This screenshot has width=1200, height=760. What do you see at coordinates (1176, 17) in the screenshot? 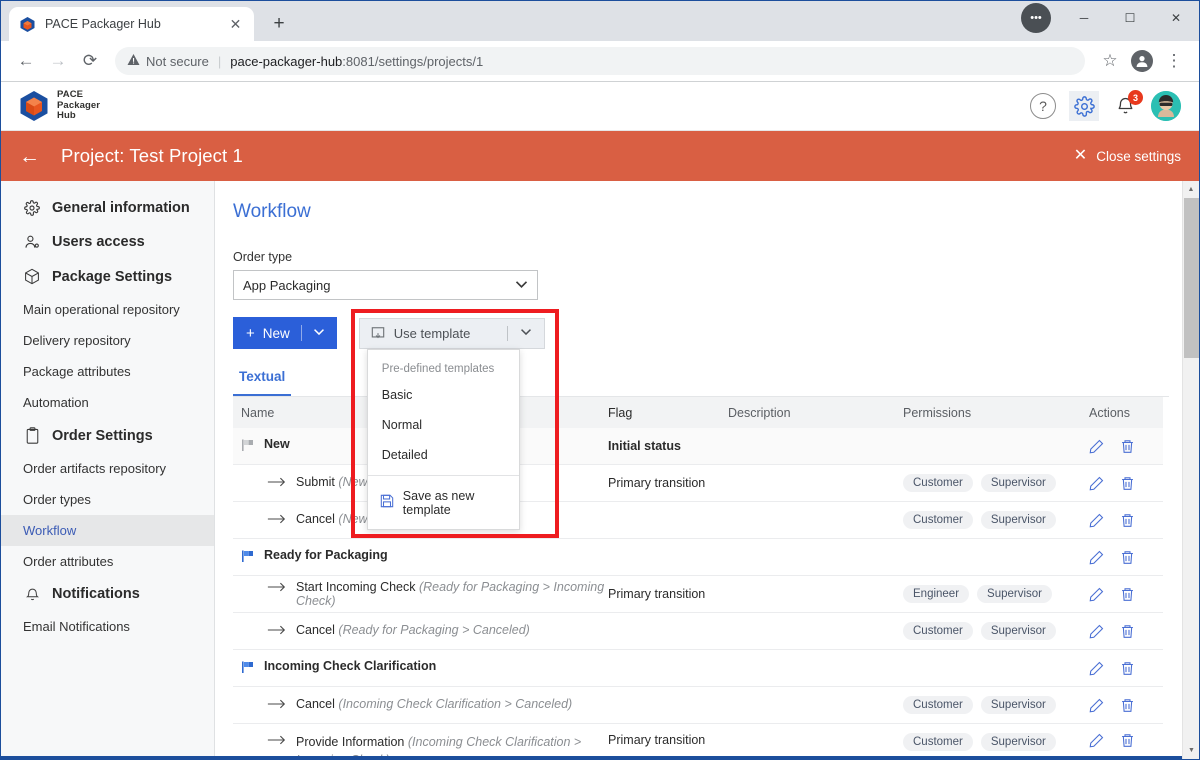
I see `close-window-button: ✕` at bounding box center [1176, 17].